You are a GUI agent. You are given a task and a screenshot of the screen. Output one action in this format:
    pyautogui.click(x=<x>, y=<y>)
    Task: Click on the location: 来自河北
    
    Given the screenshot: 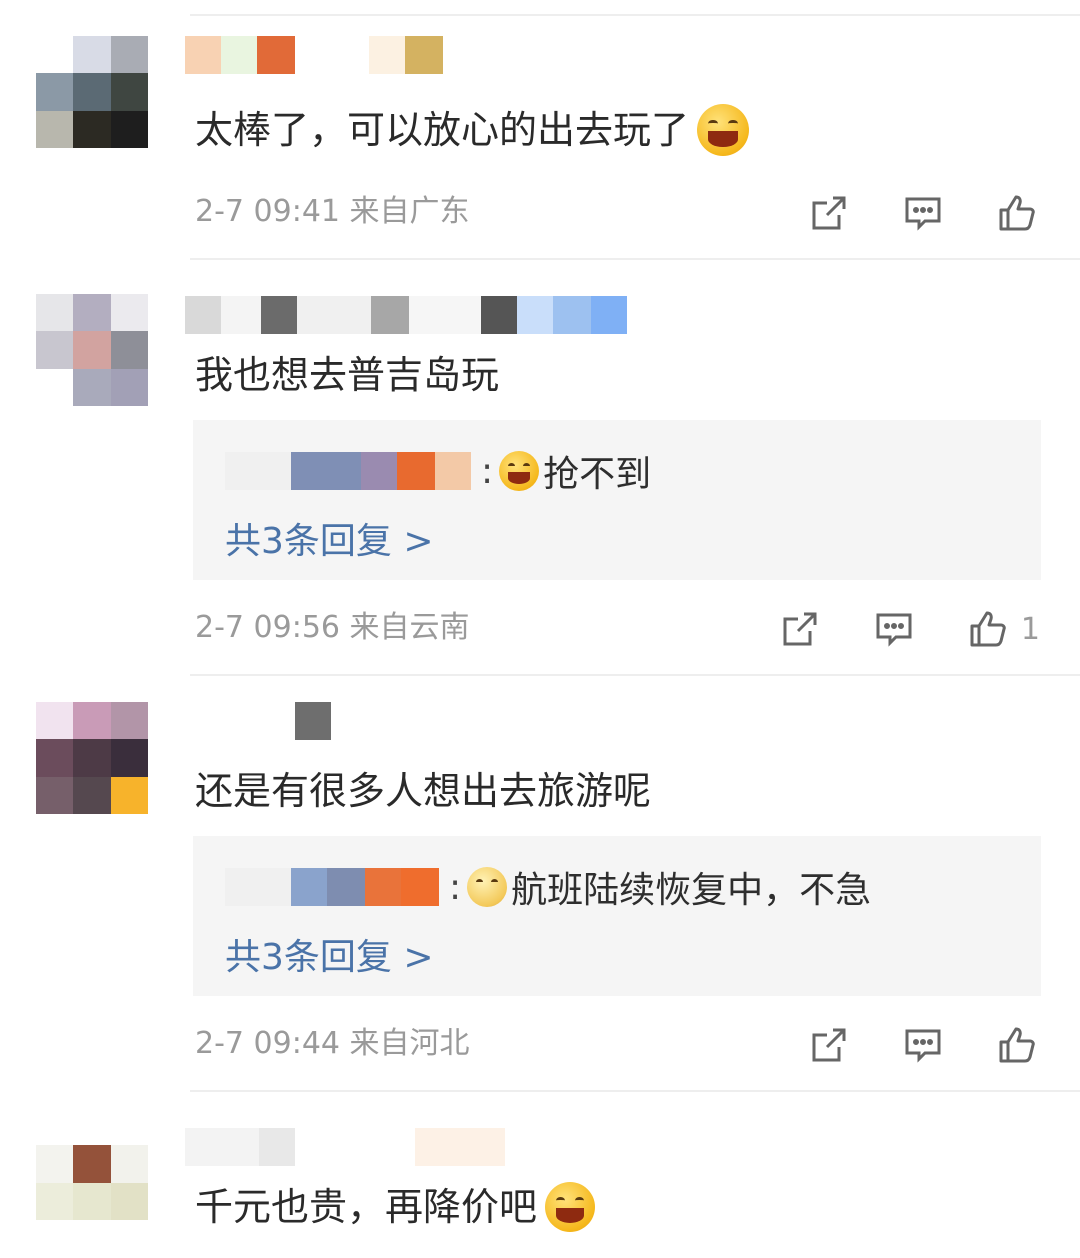 What is the action you would take?
    pyautogui.click(x=409, y=1043)
    